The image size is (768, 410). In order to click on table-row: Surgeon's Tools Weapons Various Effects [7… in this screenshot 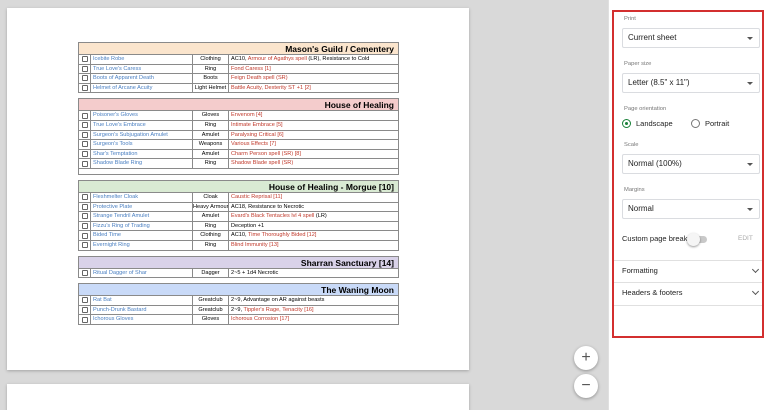, I will do `click(238, 145)`.